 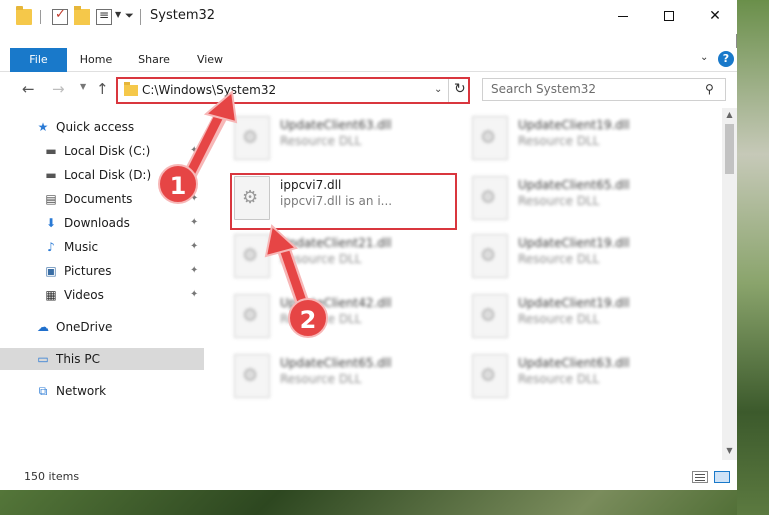 What do you see at coordinates (129, 16) in the screenshot?
I see `customize-toolbar-icon: ⏷` at bounding box center [129, 16].